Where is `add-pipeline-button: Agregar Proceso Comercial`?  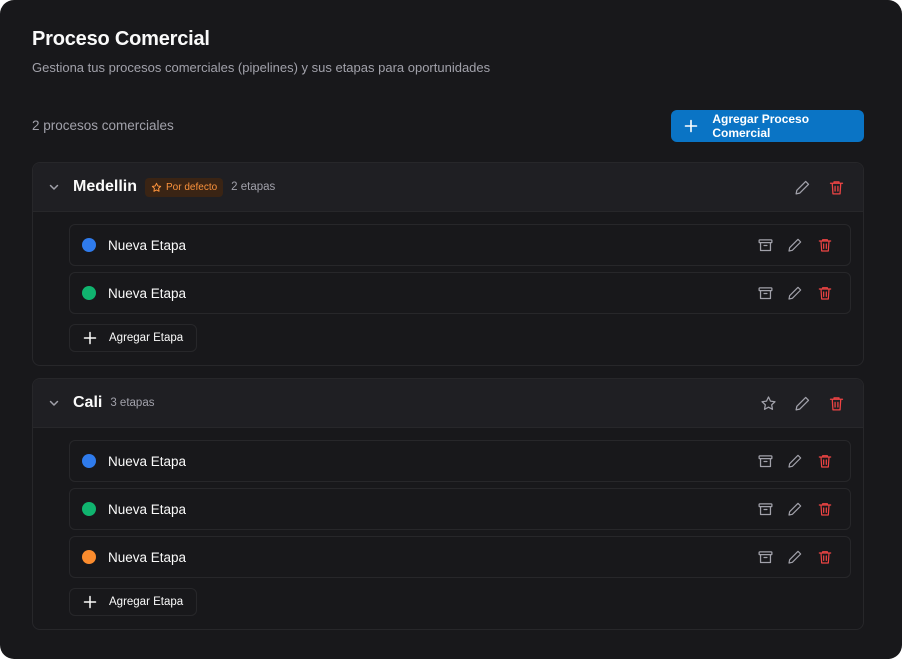 add-pipeline-button: Agregar Proceso Comercial is located at coordinates (767, 126).